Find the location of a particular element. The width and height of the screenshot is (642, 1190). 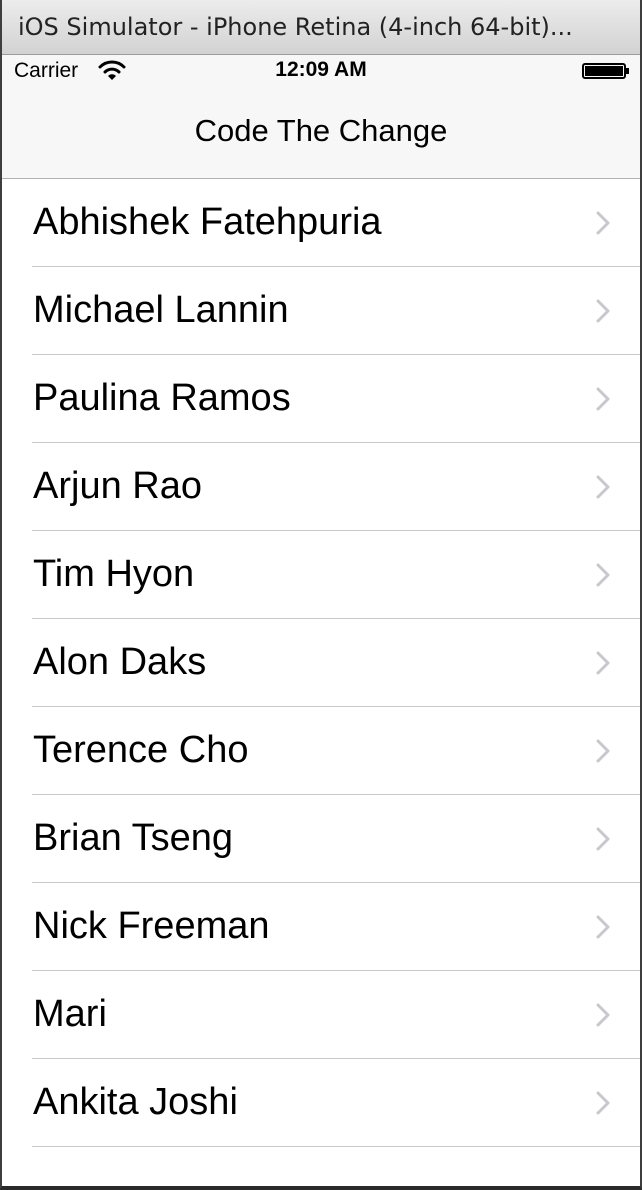

list-item-label: Terence Cho is located at coordinates (141, 750).